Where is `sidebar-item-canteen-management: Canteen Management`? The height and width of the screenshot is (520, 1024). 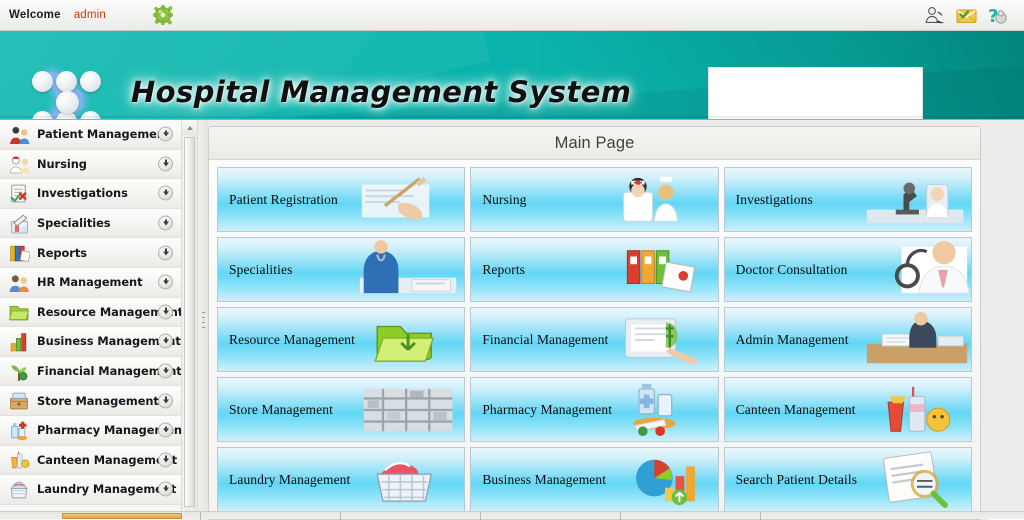
sidebar-item-canteen-management: Canteen Management is located at coordinates (90, 461).